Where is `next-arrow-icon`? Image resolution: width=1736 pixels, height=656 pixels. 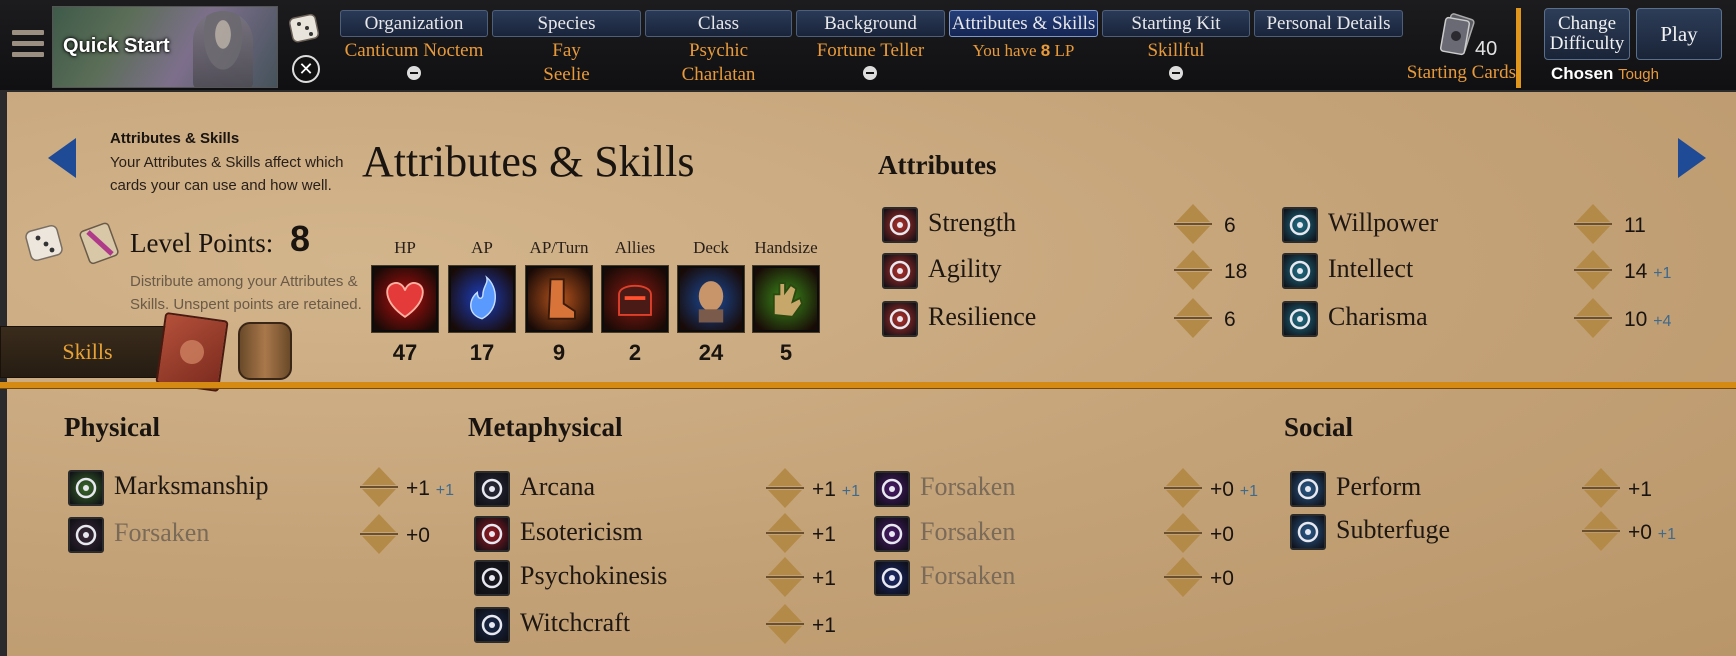 next-arrow-icon is located at coordinates (1692, 158).